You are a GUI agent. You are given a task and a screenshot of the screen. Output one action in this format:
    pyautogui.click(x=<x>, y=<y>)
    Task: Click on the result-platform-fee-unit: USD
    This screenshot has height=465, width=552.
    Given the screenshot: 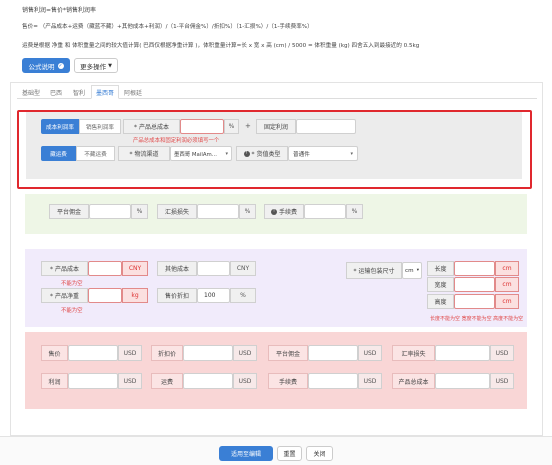 What is the action you would take?
    pyautogui.click(x=370, y=353)
    